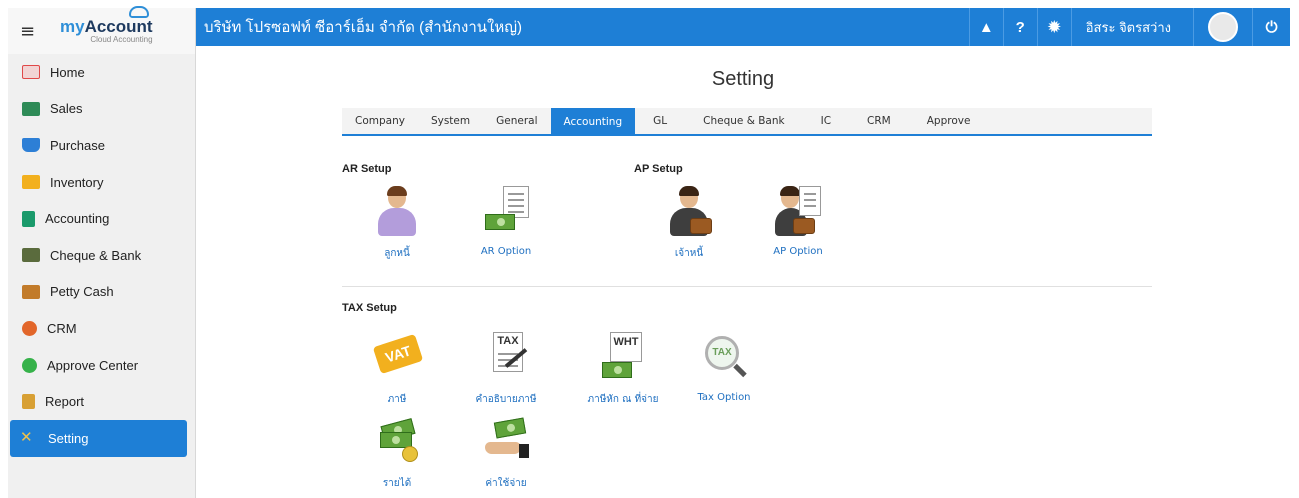 Image resolution: width=1299 pixels, height=498 pixels. What do you see at coordinates (77, 219) in the screenshot?
I see `sidebar-item-label: Accounting` at bounding box center [77, 219].